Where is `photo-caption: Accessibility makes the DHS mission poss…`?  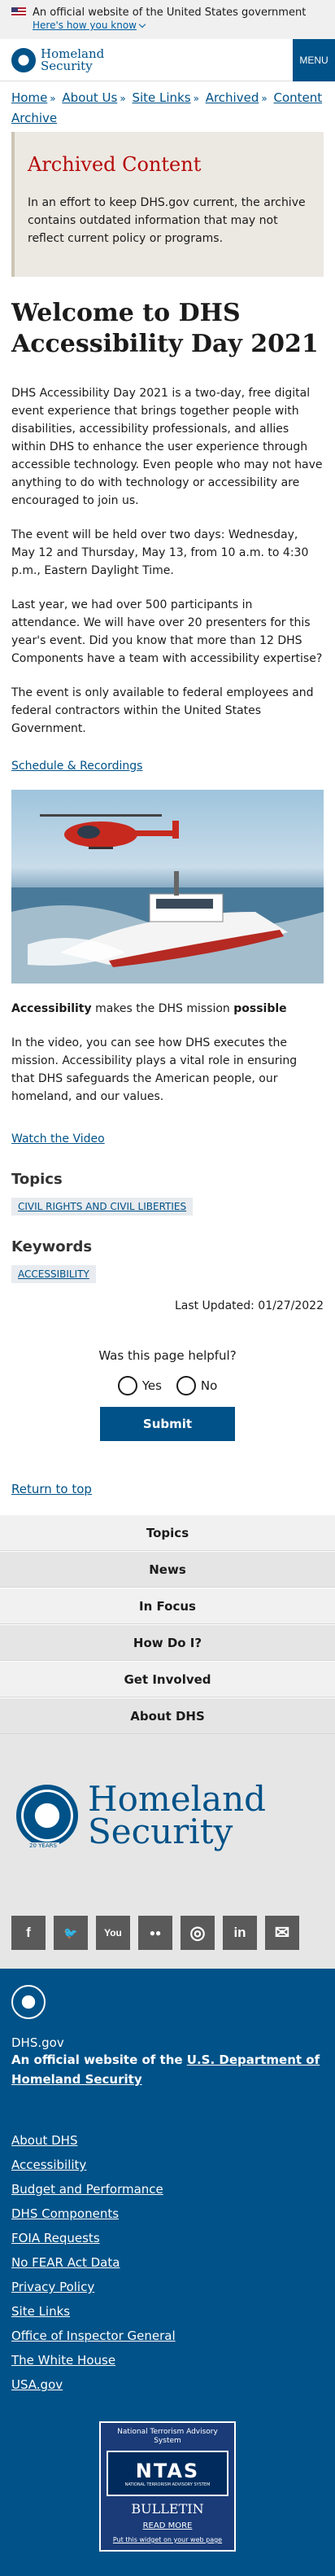 photo-caption: Accessibility makes the DHS mission poss… is located at coordinates (167, 1009).